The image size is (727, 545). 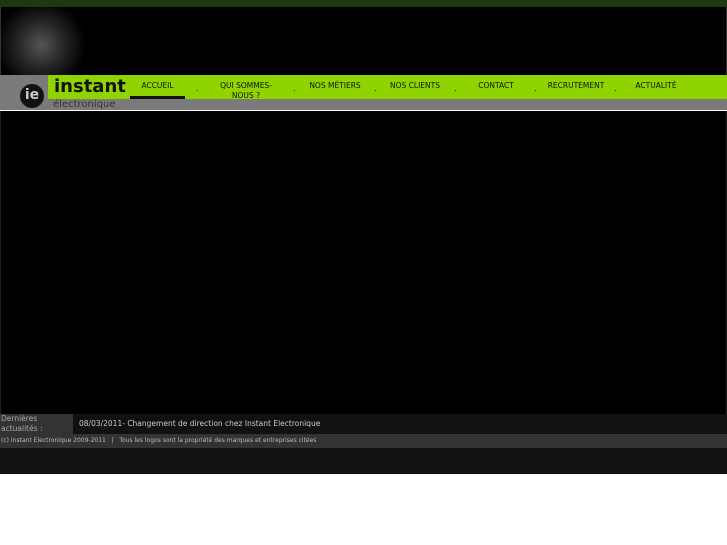 I want to click on logo-text: instant, so click(x=90, y=86).